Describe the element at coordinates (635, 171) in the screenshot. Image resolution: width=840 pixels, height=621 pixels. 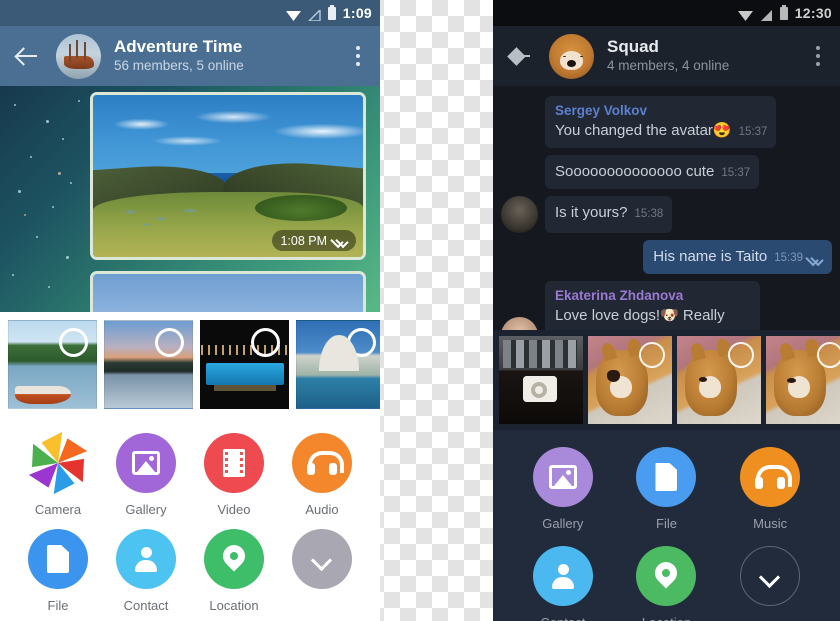
I see `message-text: Soooooooooooooo cute` at that location.